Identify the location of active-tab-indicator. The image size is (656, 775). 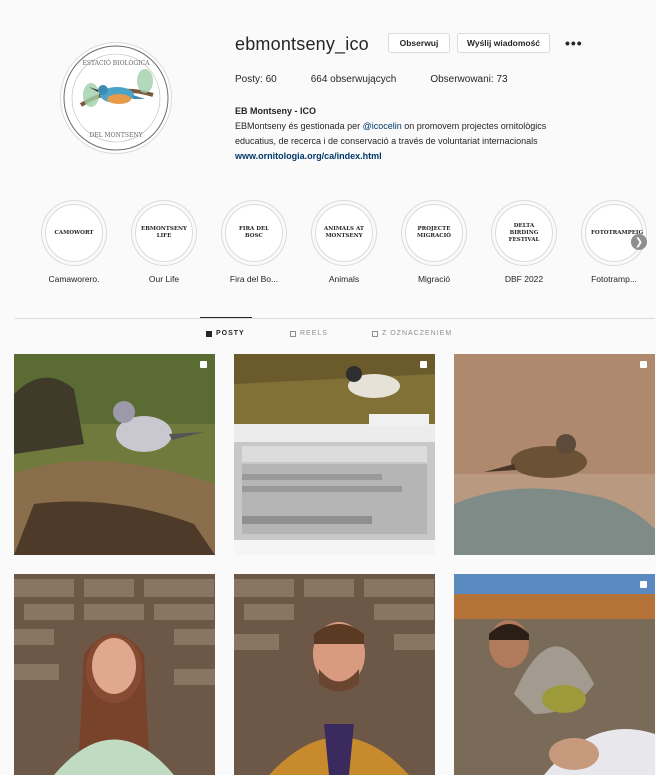
(226, 317).